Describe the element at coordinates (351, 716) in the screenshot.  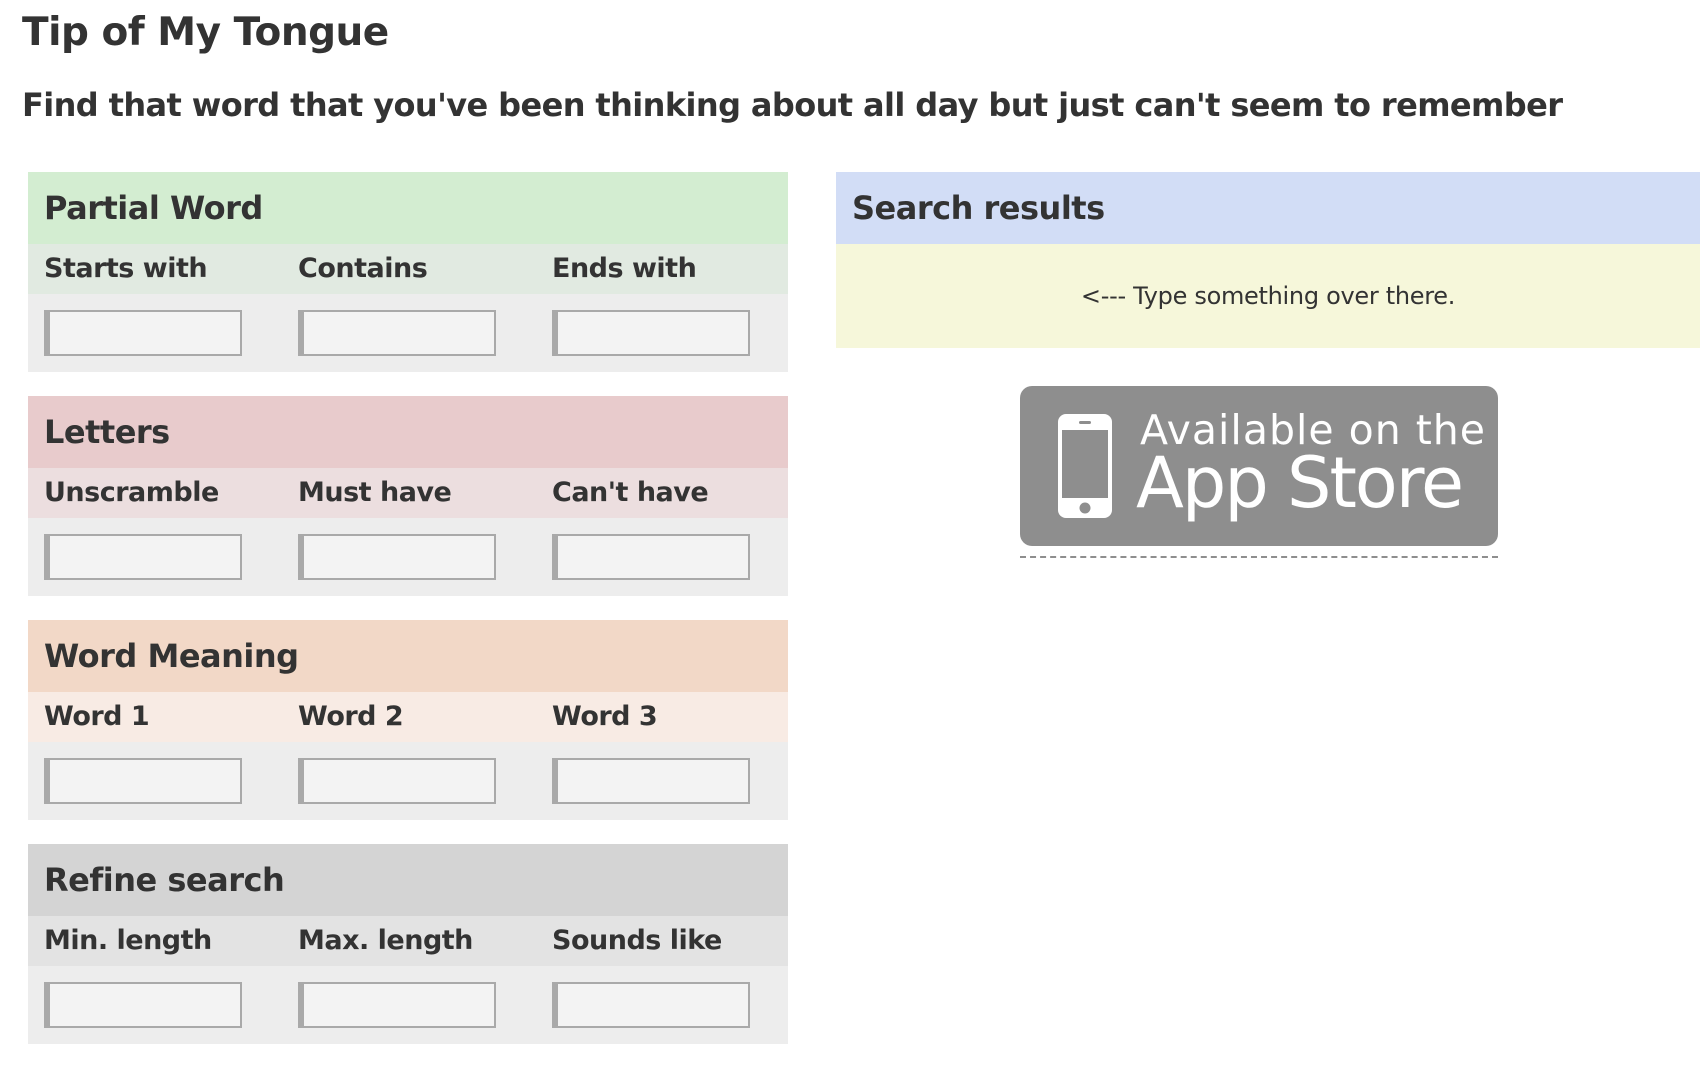
I see `label-word-2: Word 2` at that location.